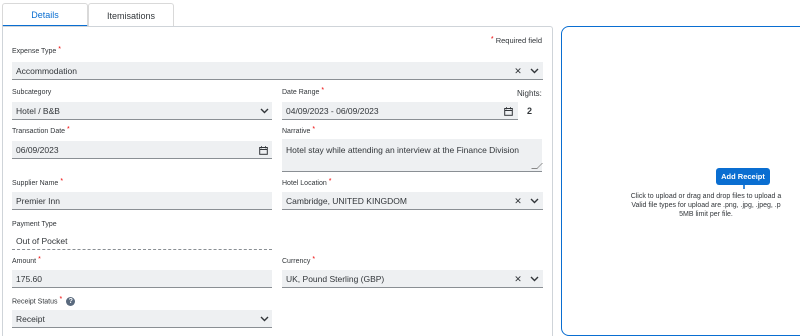  What do you see at coordinates (412, 279) in the screenshot?
I see `currency-select: UK, Pound Sterling (GBP)` at bounding box center [412, 279].